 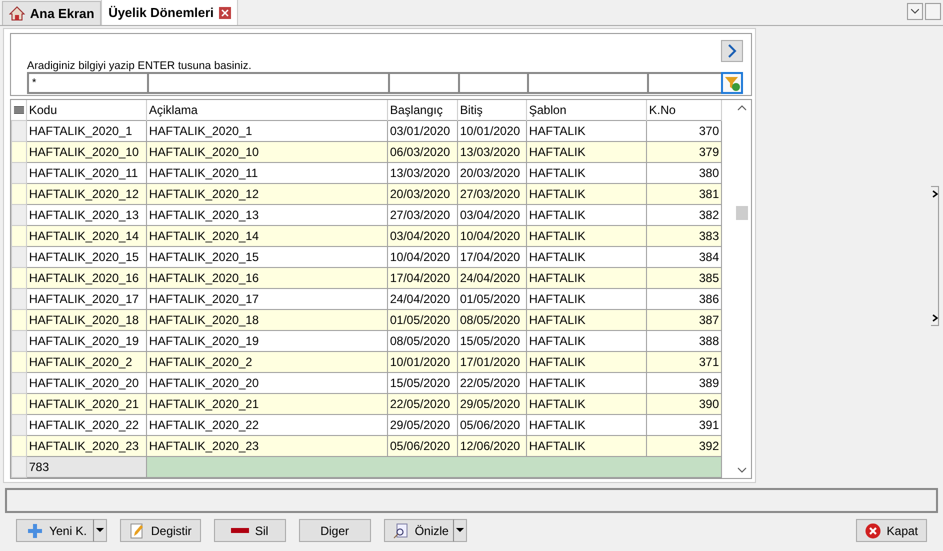 I want to click on chevron-right-icon, so click(x=732, y=51).